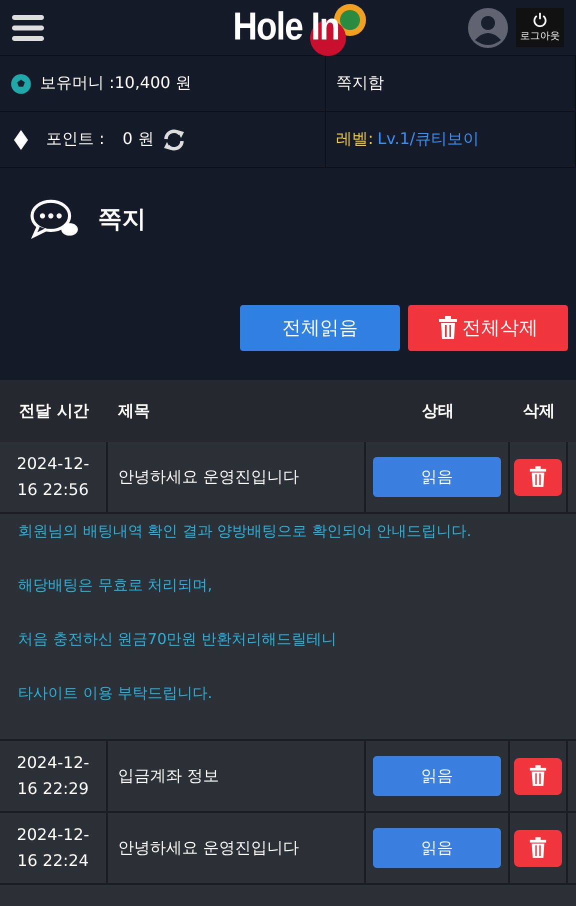 The width and height of the screenshot is (576, 906). Describe the element at coordinates (245, 531) in the screenshot. I see `message-line: 회원님의 배팅내역 확인 결과 양방배팅으로 확인되어 안내드립니다.` at that location.